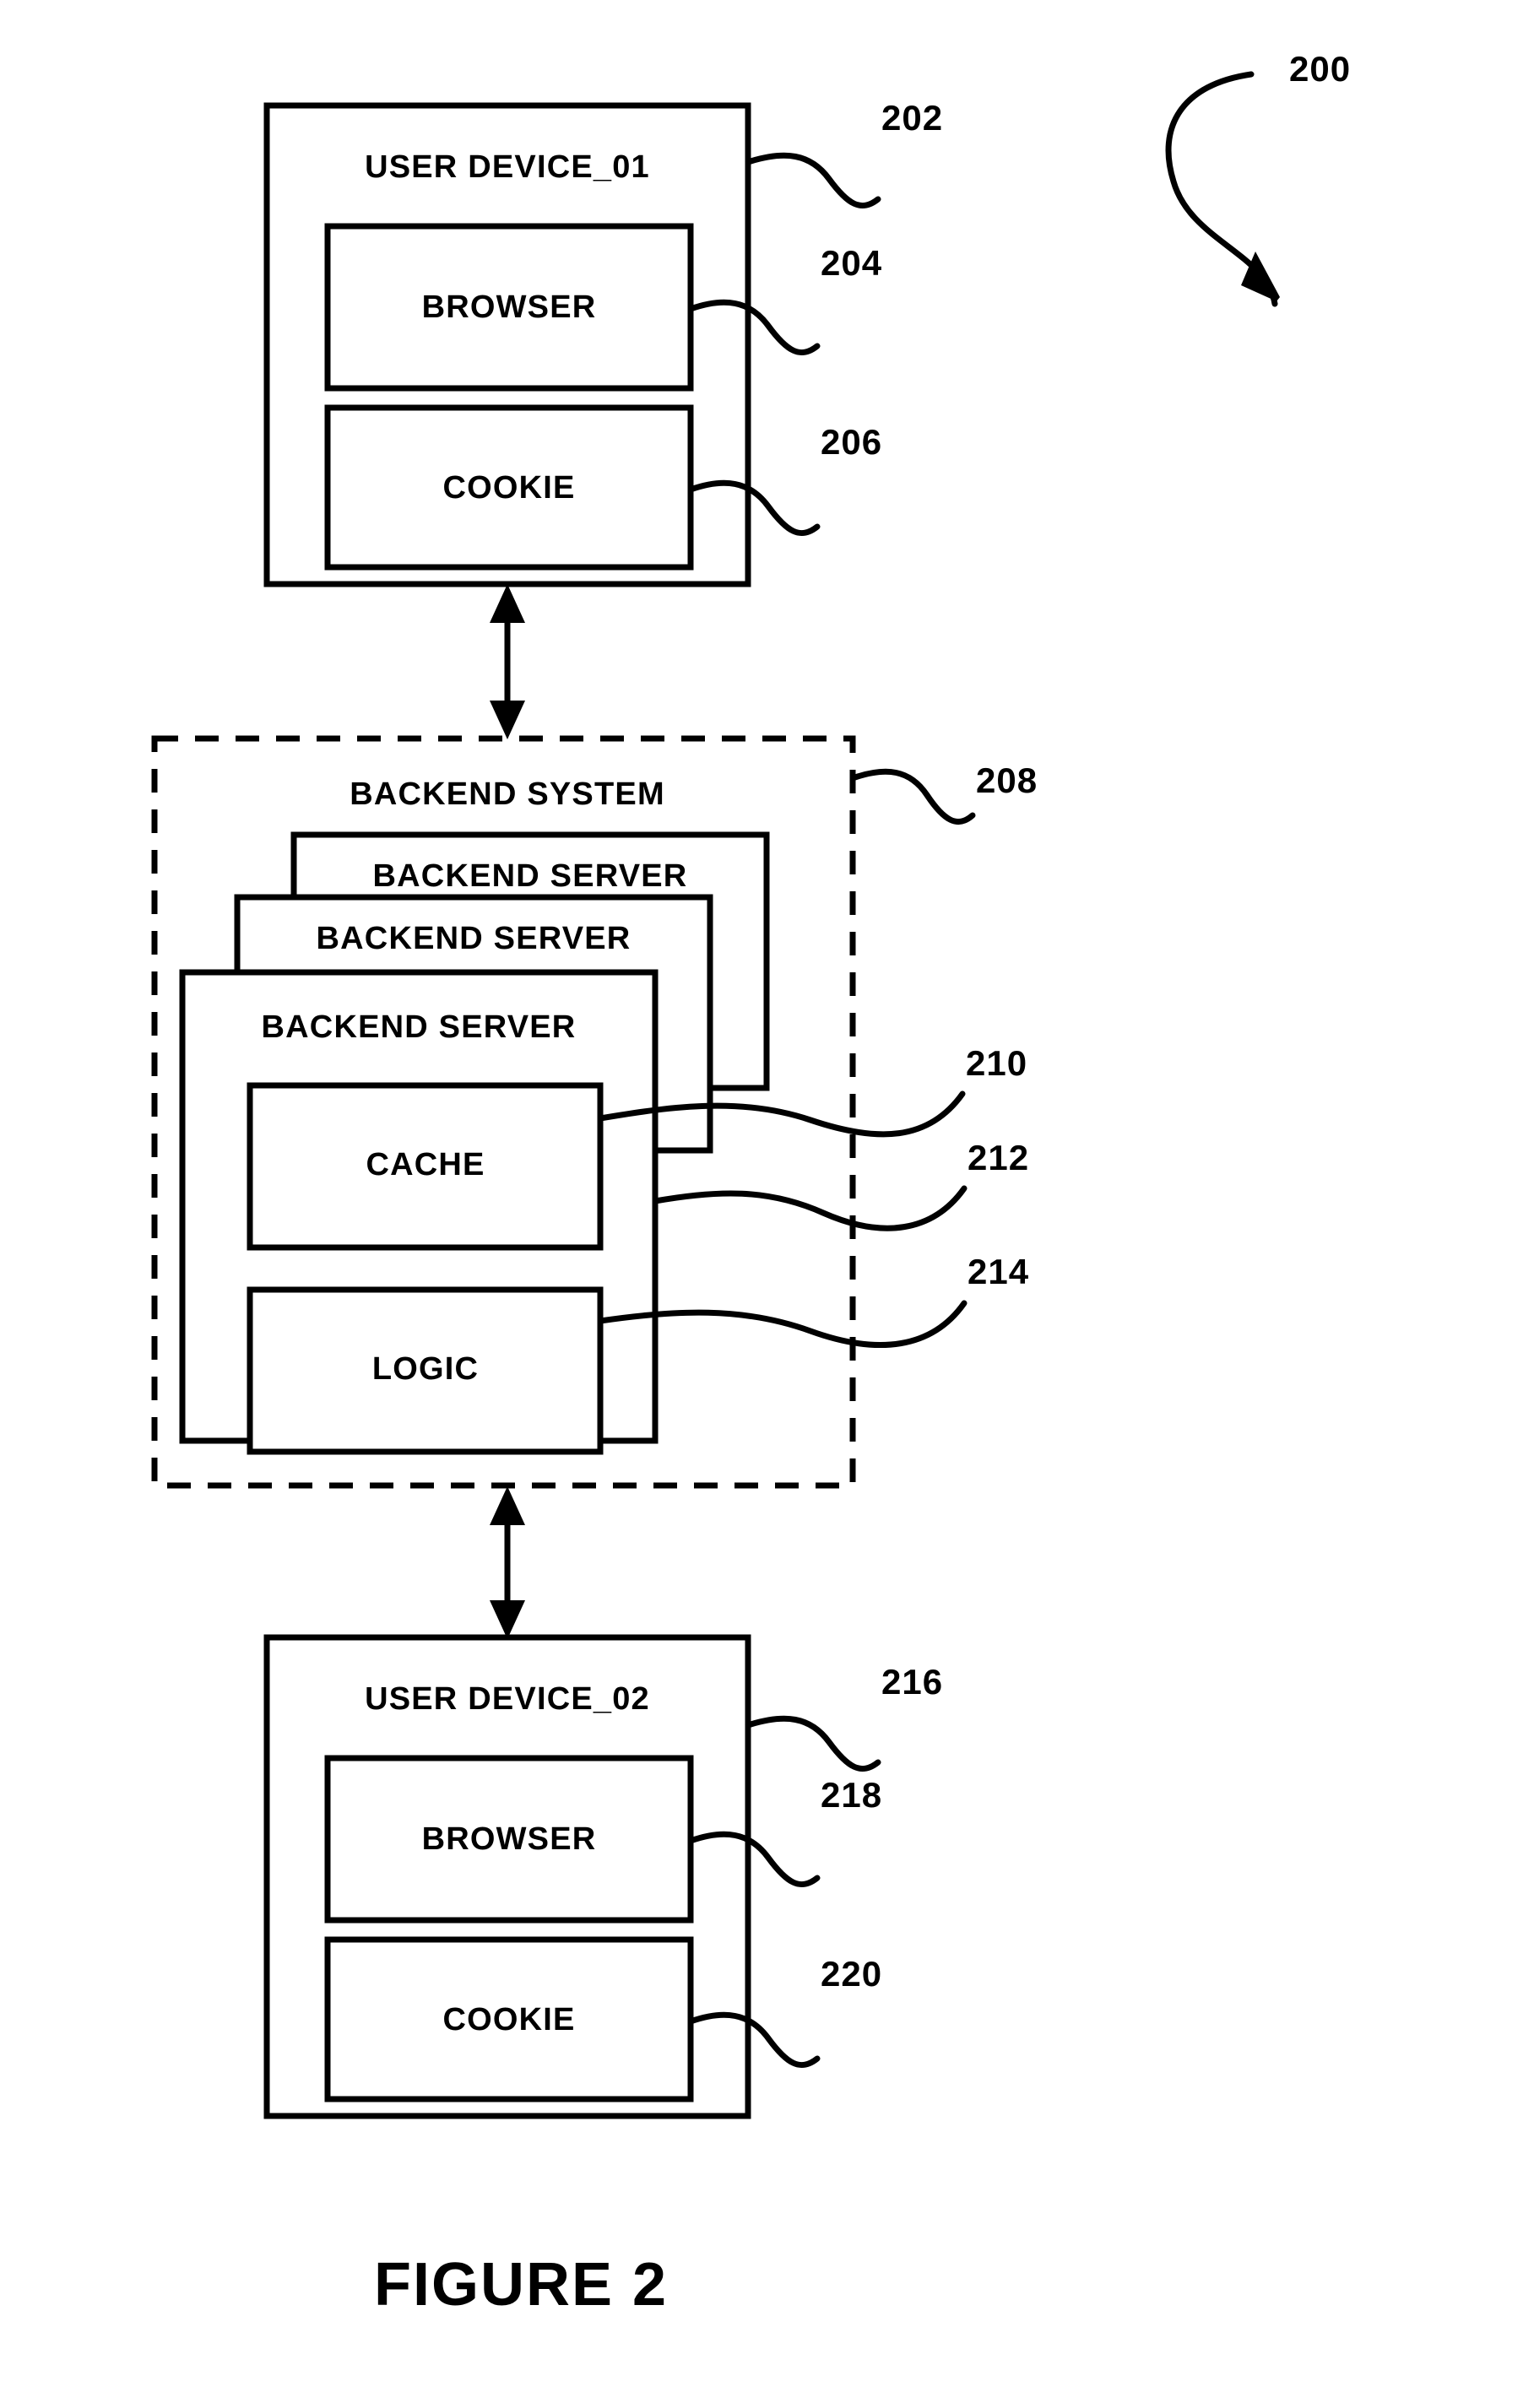  Describe the element at coordinates (509, 307) in the screenshot. I see `user-device-01-browser-label: BROWSER` at that location.